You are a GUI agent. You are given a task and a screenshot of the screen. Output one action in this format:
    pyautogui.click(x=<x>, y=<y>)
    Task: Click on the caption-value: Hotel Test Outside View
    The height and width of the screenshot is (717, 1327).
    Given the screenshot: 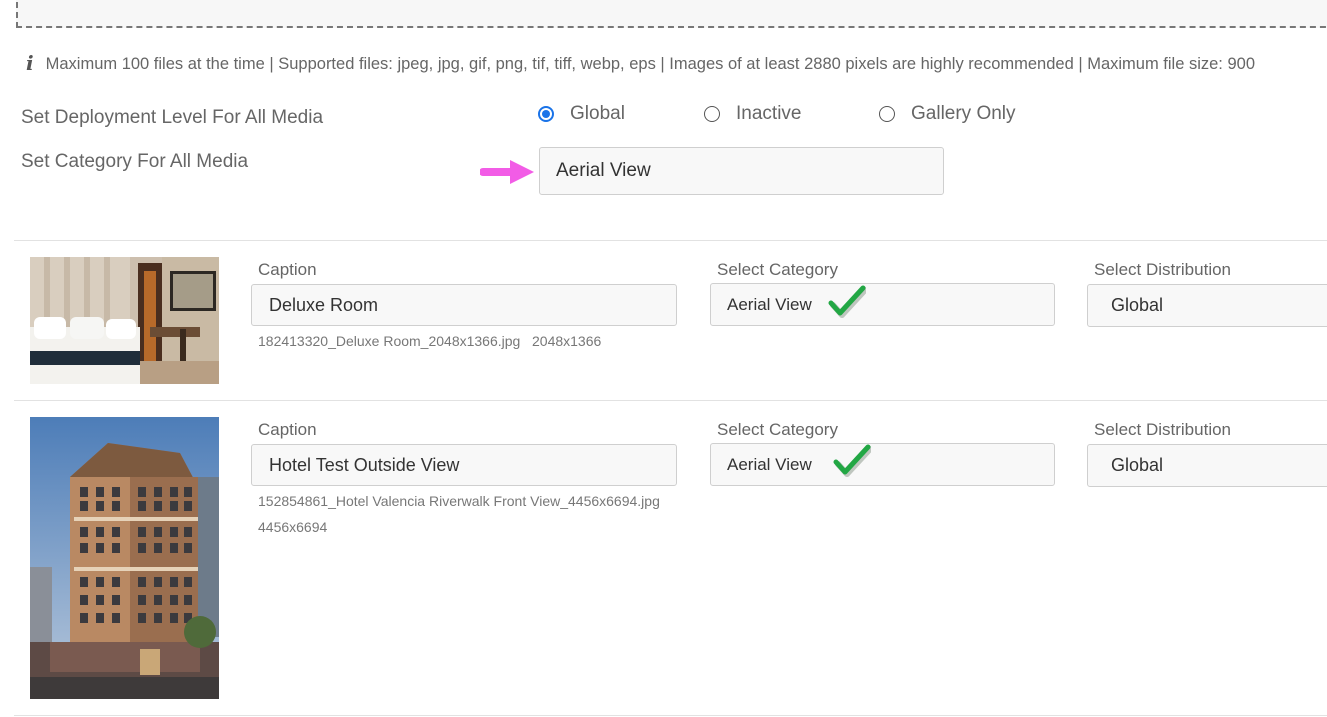 What is the action you would take?
    pyautogui.click(x=364, y=464)
    